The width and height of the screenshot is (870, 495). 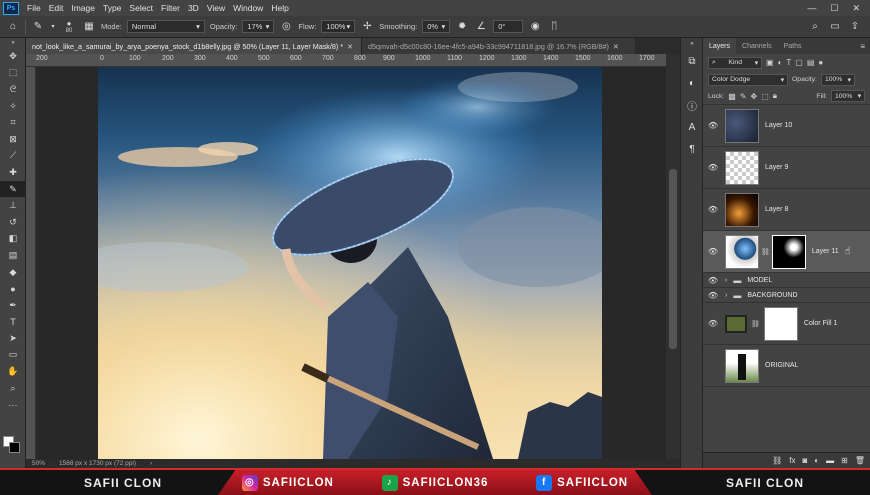 I want to click on pressure-opacity-icon: ◎, so click(x=286, y=27).